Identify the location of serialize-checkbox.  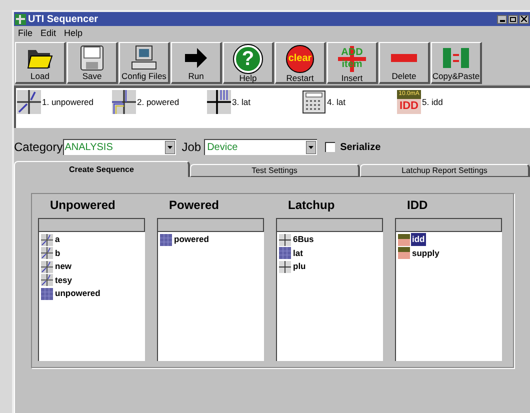
(330, 147).